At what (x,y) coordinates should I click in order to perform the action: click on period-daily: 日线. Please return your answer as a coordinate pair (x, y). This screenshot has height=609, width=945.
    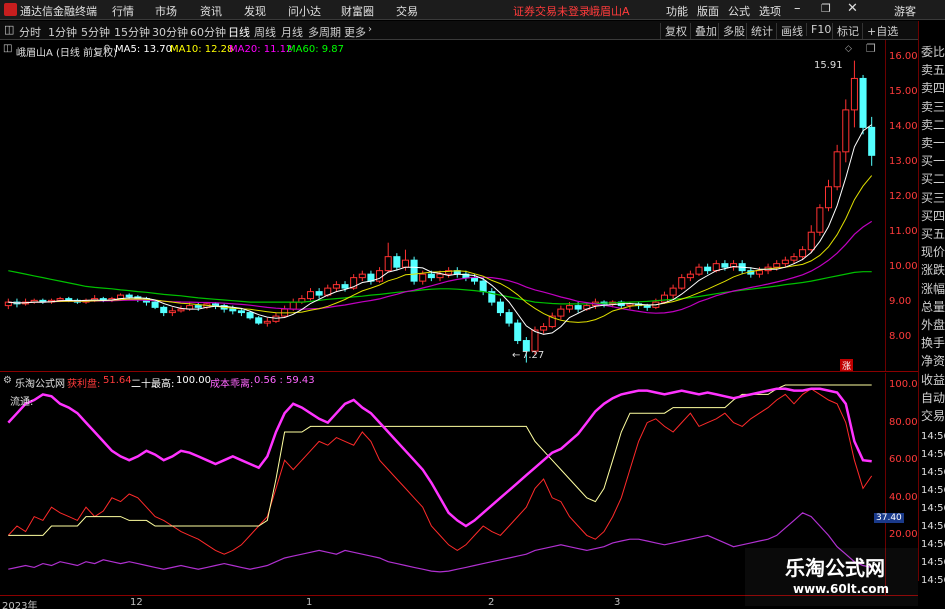
    Looking at the image, I should click on (239, 32).